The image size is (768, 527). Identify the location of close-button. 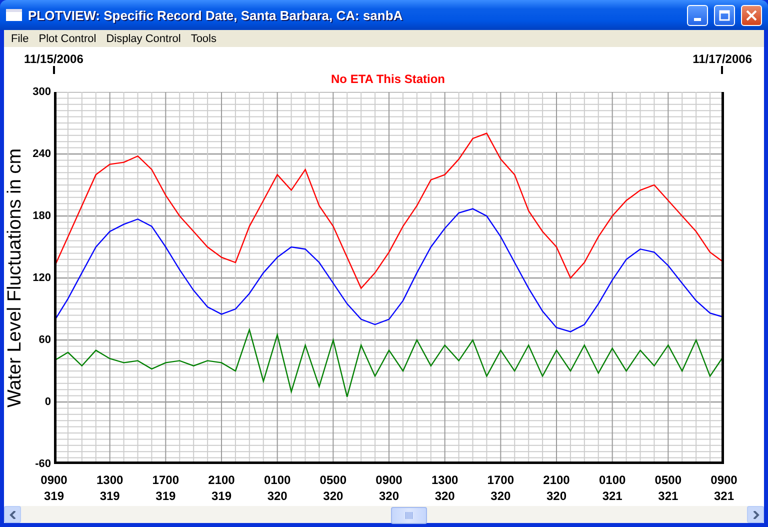
(751, 15).